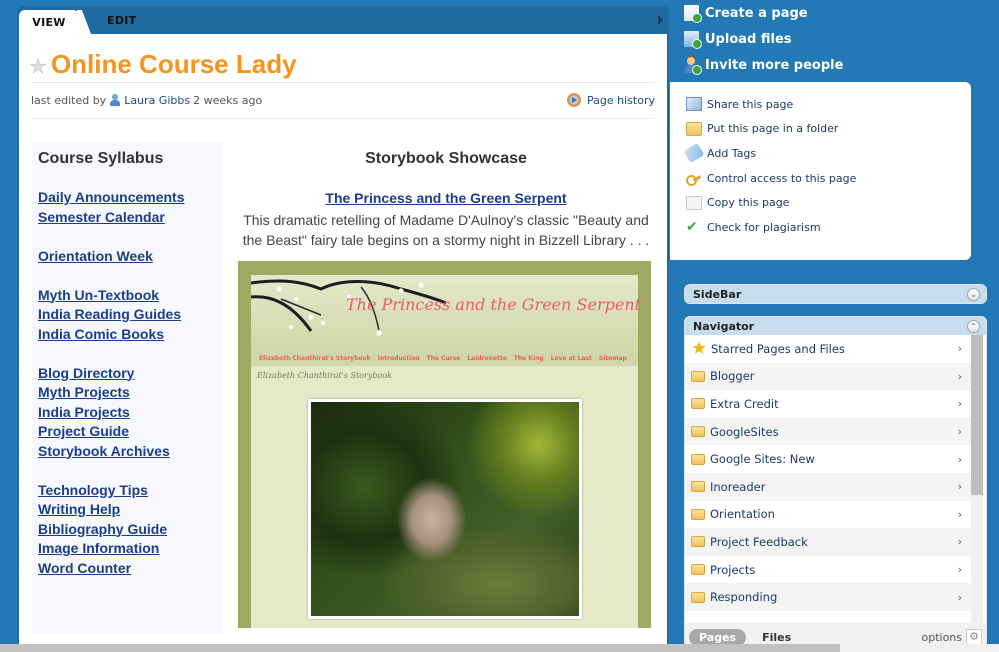  Describe the element at coordinates (574, 100) in the screenshot. I see `history-play-icon` at that location.